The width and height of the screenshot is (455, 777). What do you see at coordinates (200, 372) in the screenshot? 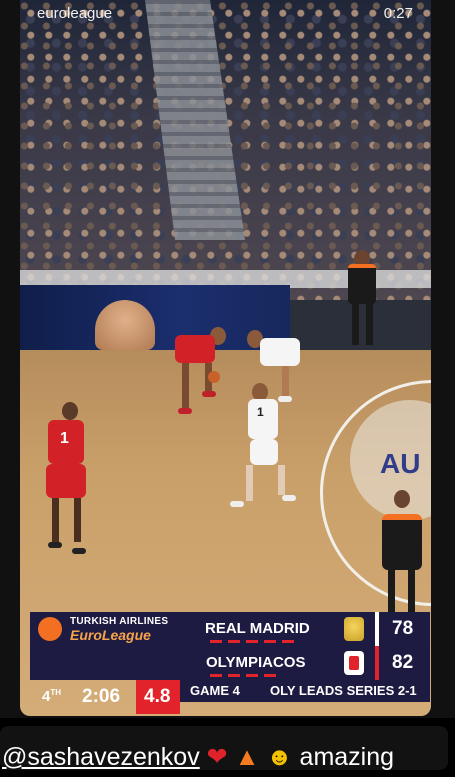
I see `player-red-dribbling` at bounding box center [200, 372].